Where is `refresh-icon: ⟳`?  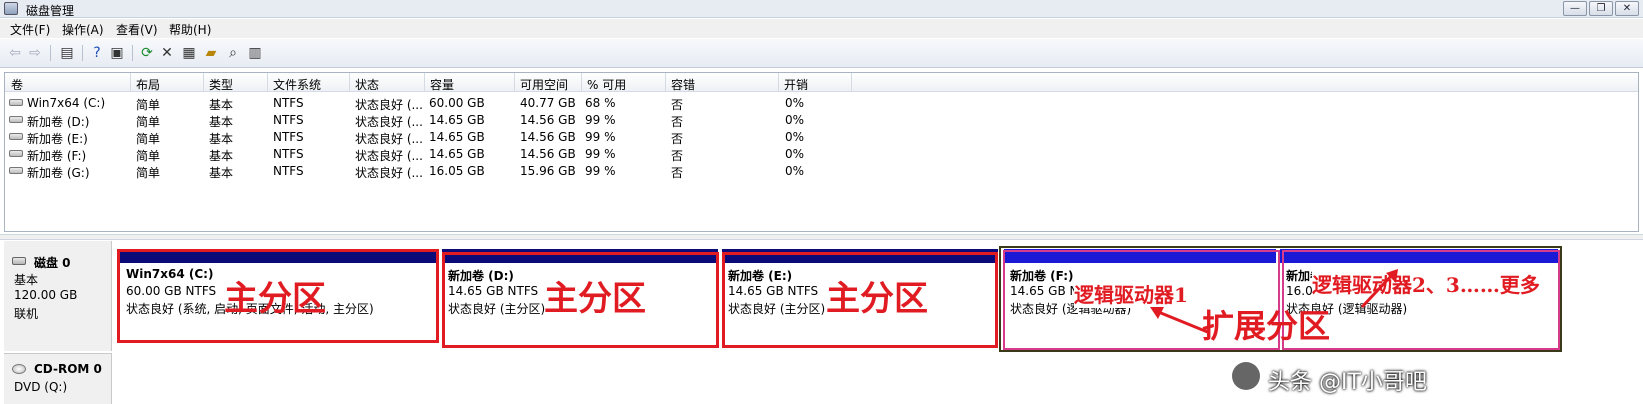 refresh-icon: ⟳ is located at coordinates (147, 53).